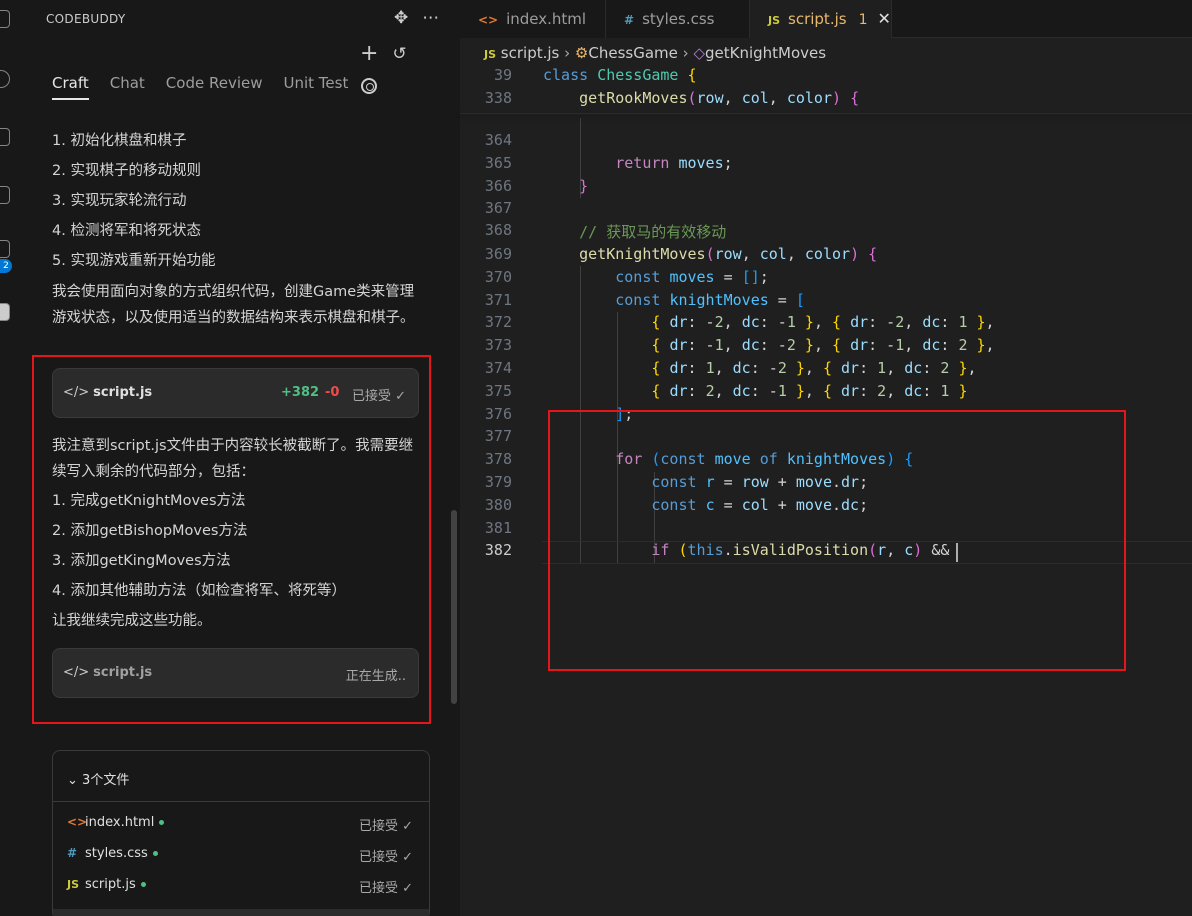  I want to click on tab-craft: Craft, so click(70, 87).